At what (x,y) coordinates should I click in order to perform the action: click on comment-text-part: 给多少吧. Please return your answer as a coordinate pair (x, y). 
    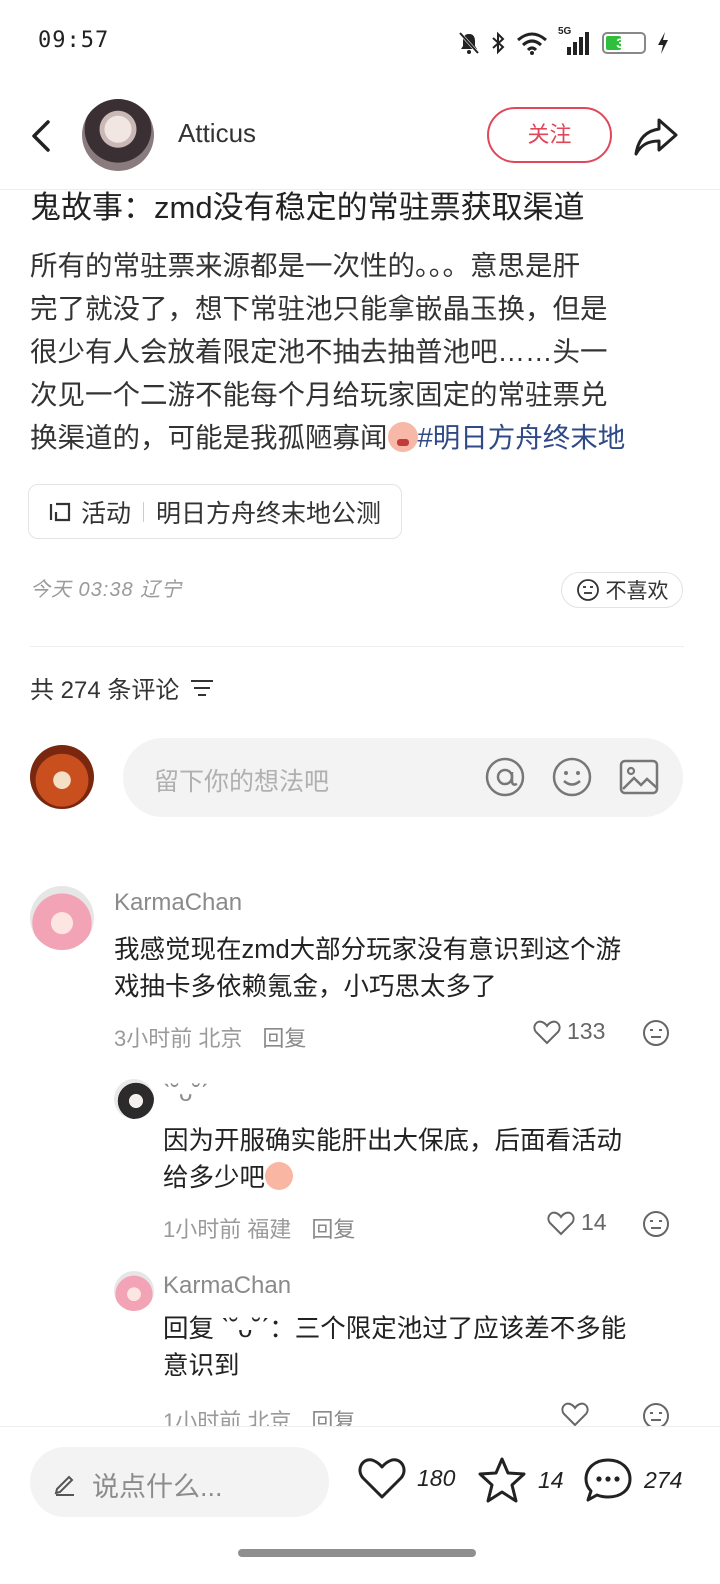
    Looking at the image, I should click on (214, 1178).